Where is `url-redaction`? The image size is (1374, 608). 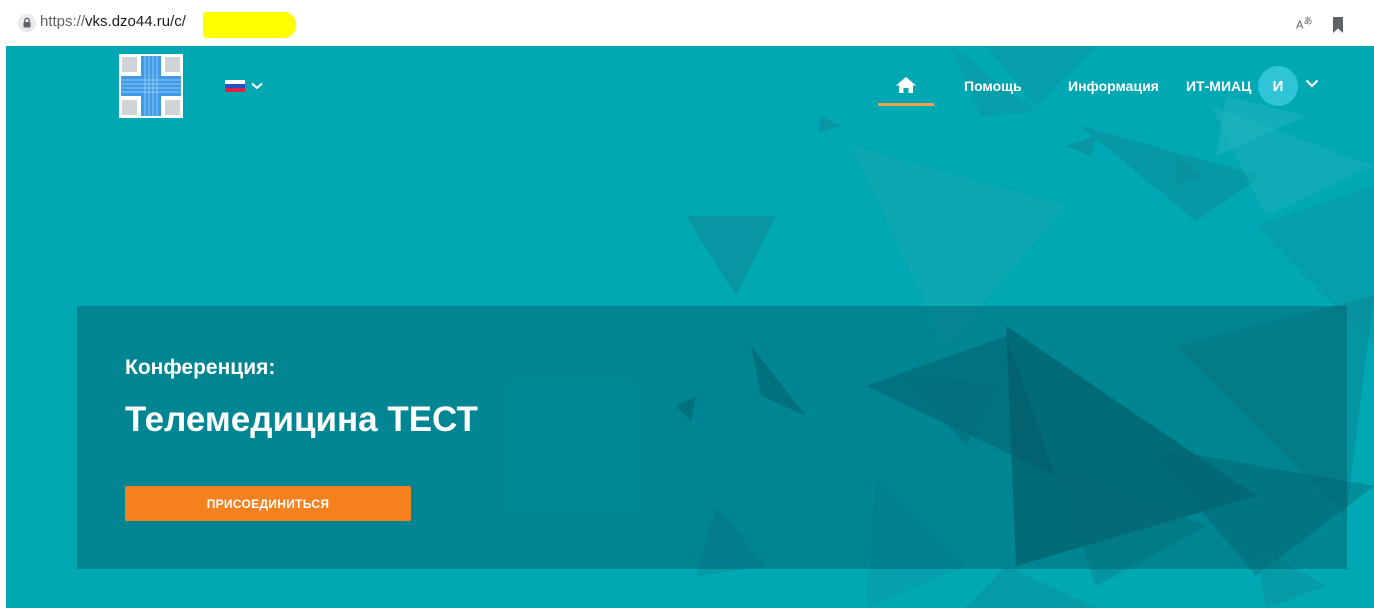
url-redaction is located at coordinates (249, 25).